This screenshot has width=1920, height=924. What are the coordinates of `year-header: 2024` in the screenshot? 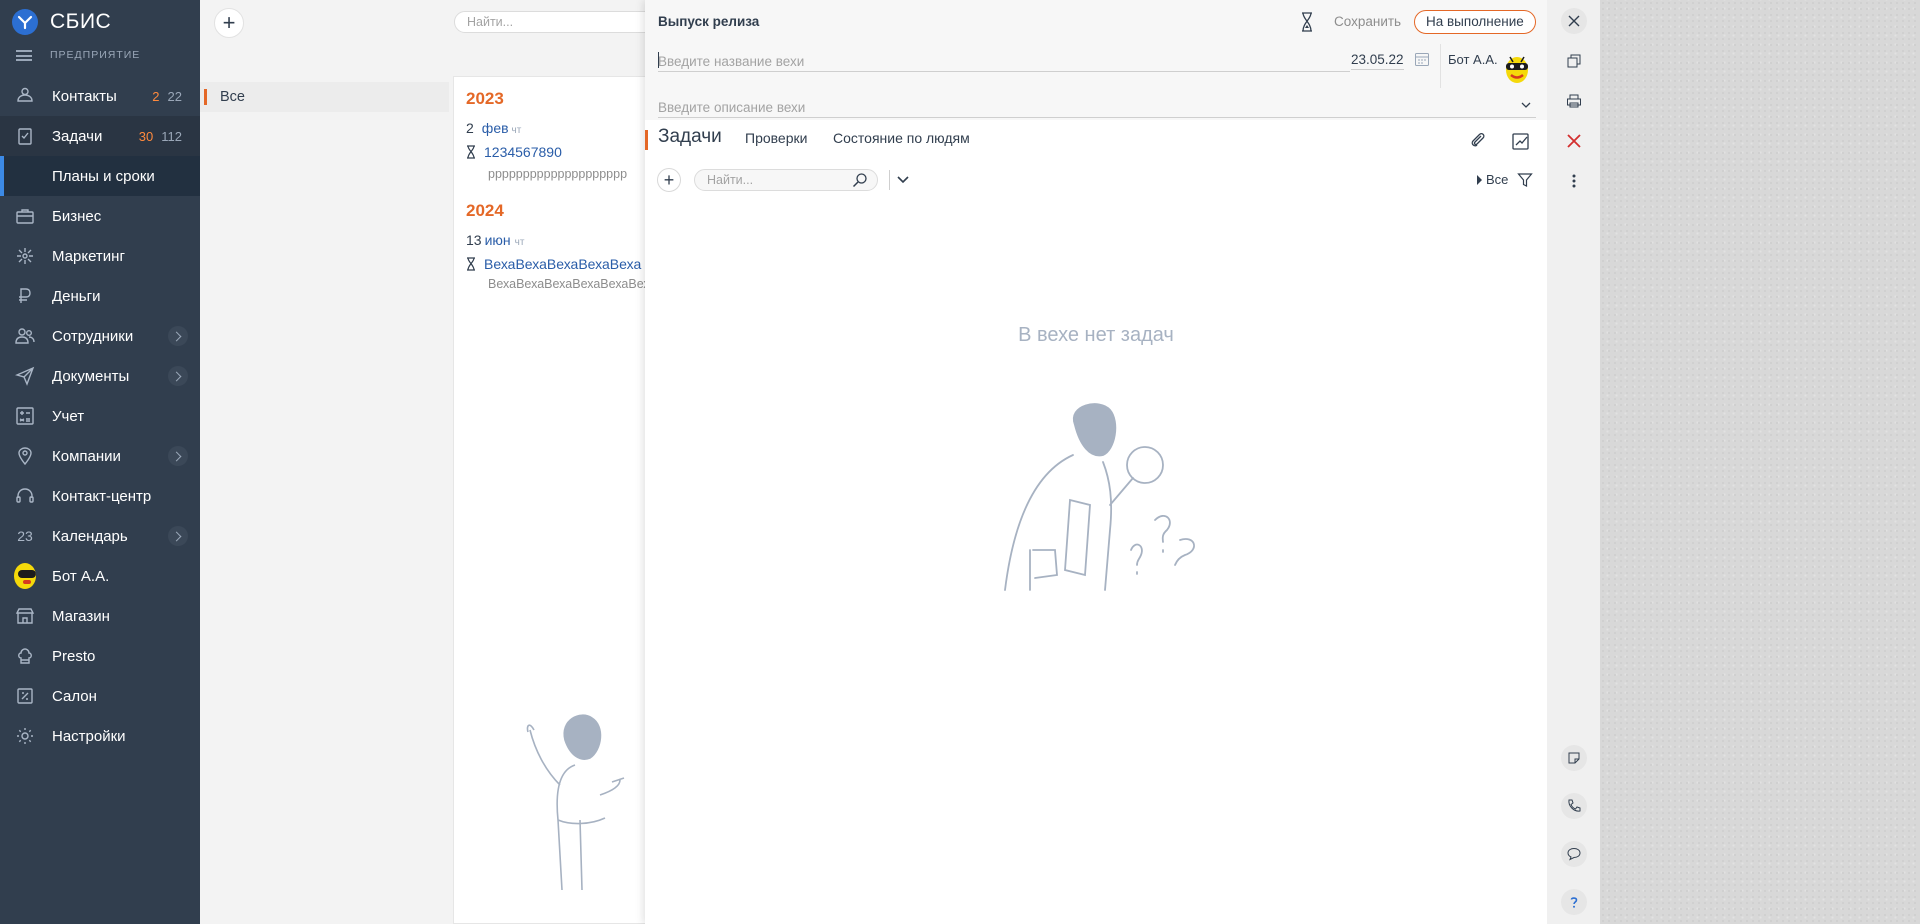 It's located at (485, 210).